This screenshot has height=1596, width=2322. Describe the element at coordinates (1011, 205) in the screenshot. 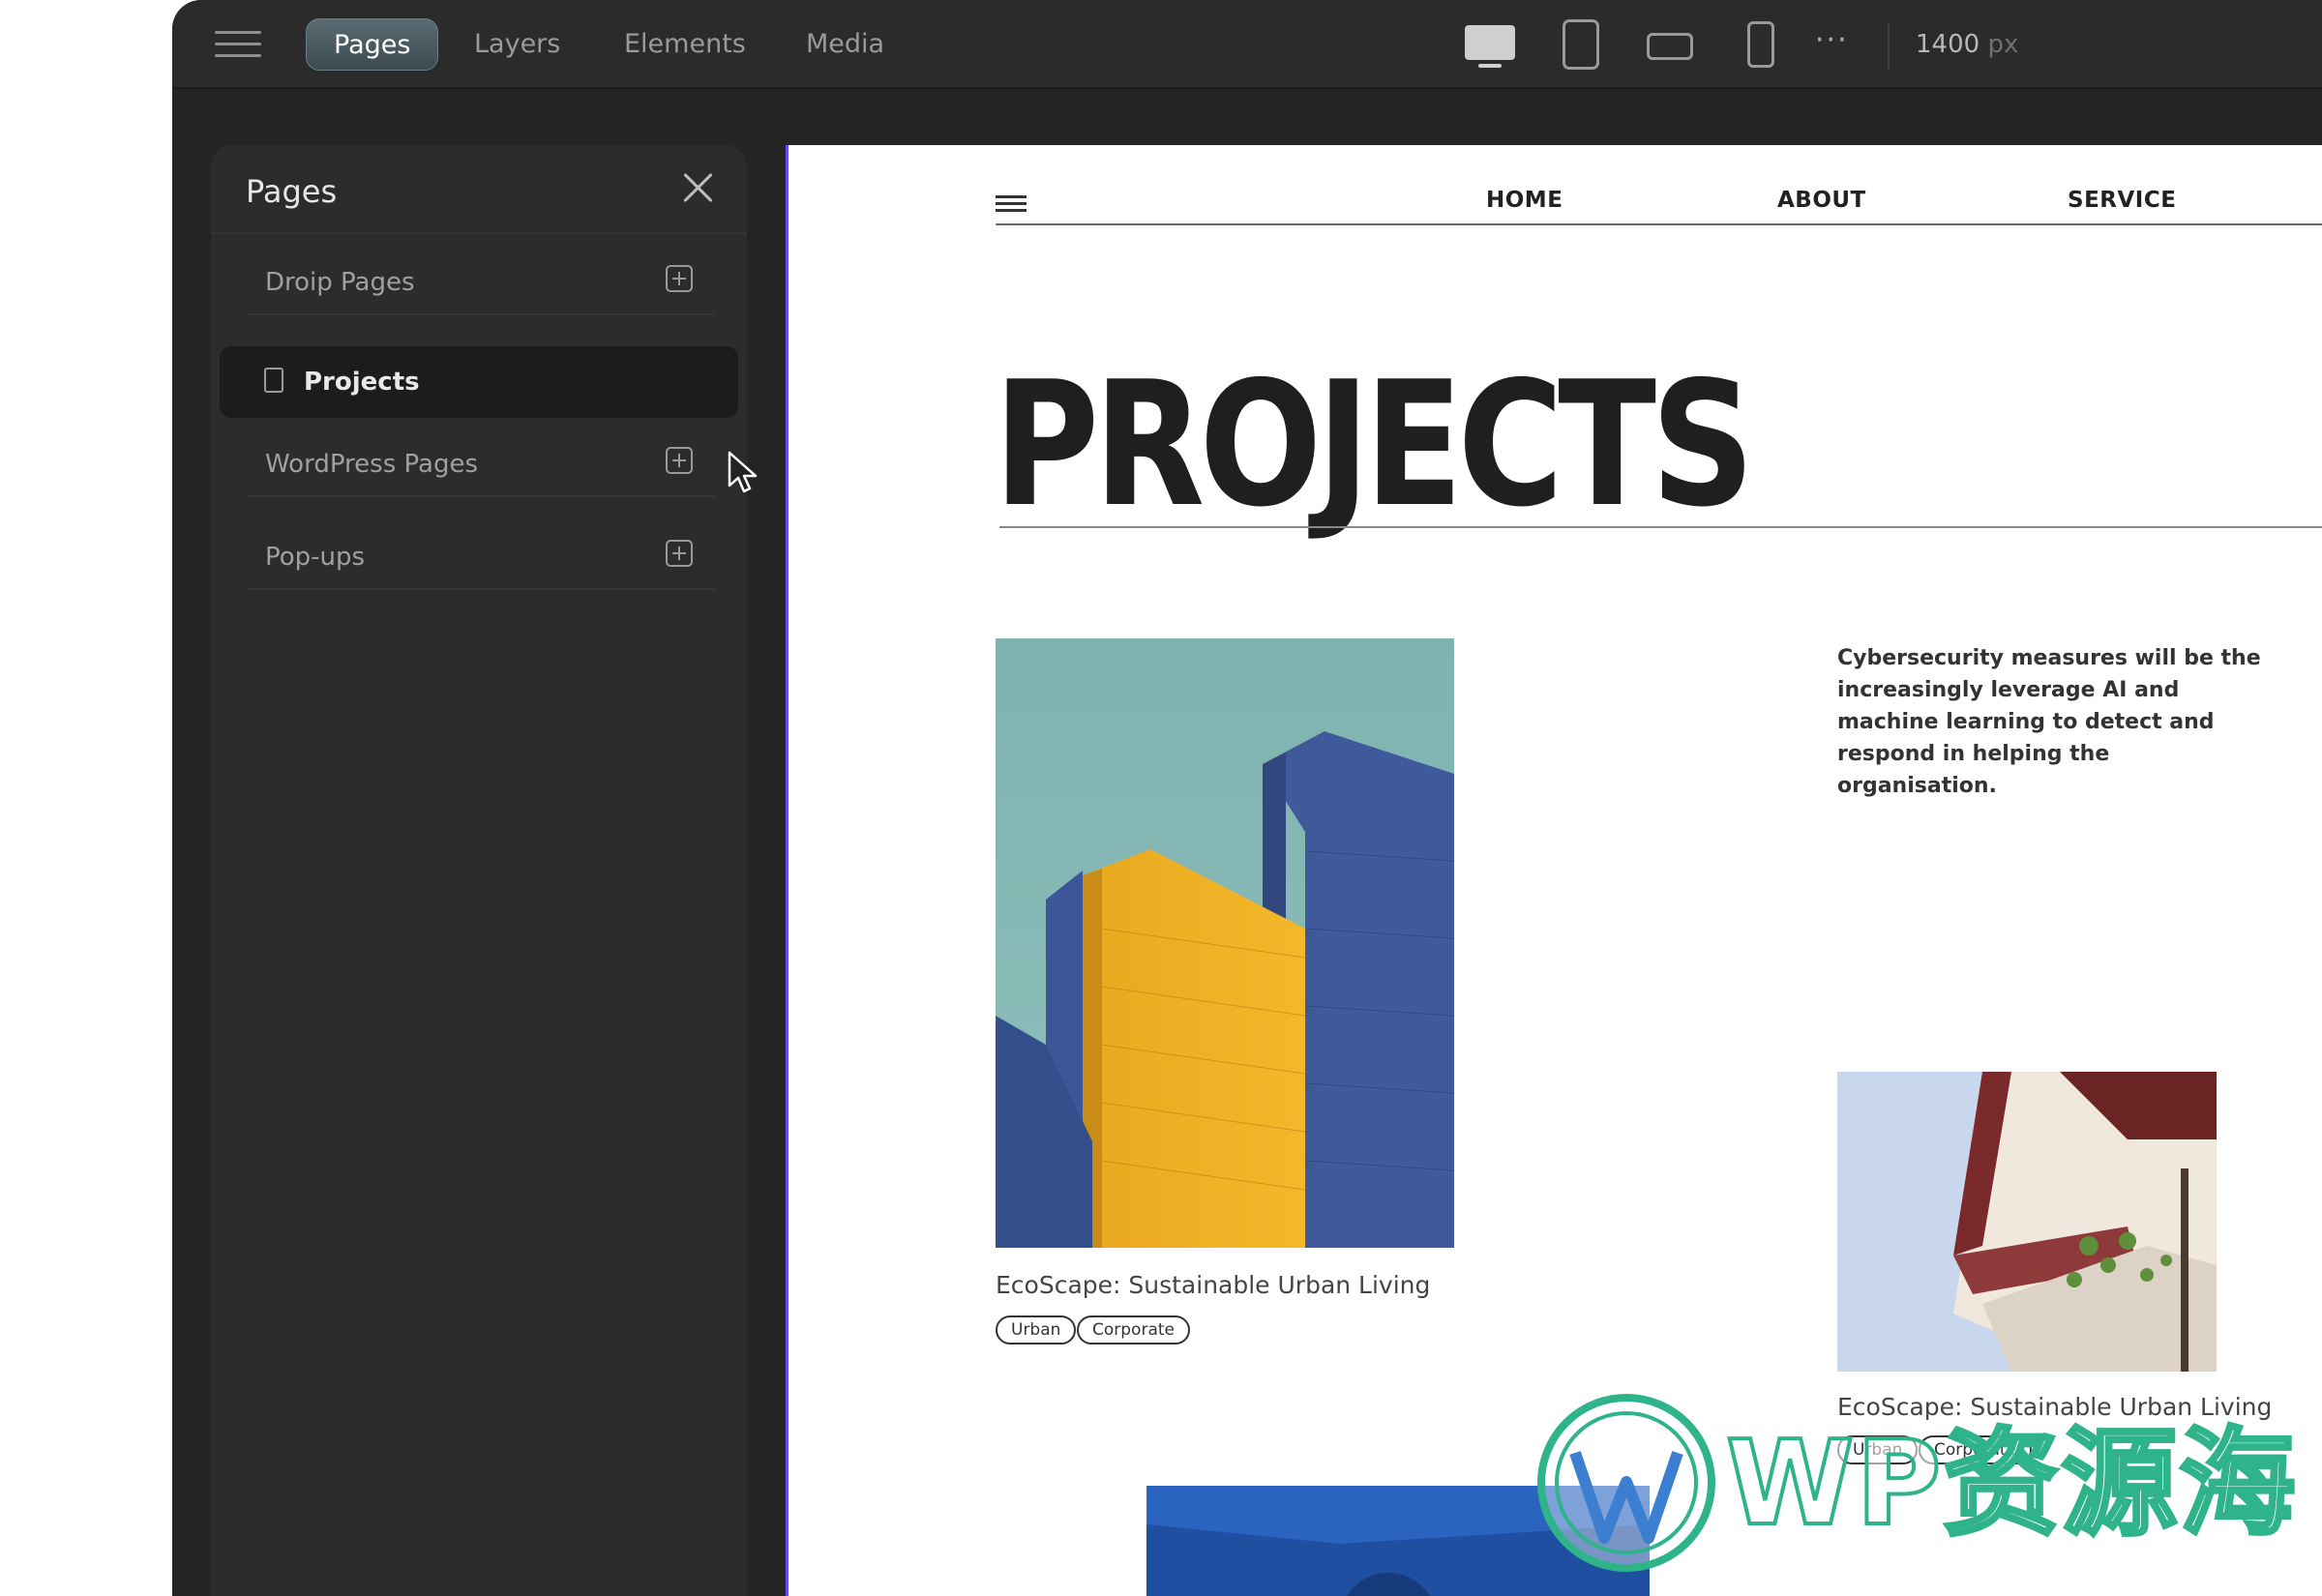

I see `site-menu-icon` at that location.